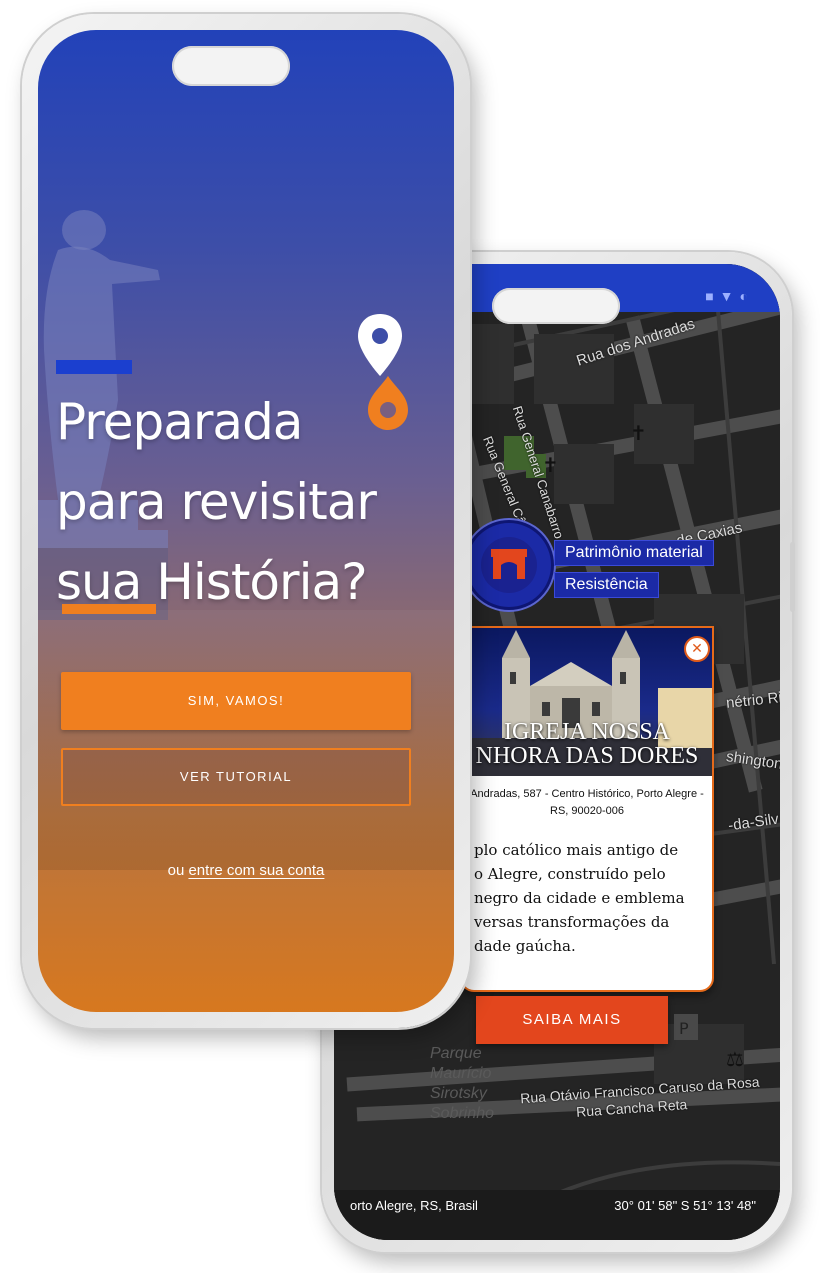  I want to click on close-icon: ✕, so click(697, 649).